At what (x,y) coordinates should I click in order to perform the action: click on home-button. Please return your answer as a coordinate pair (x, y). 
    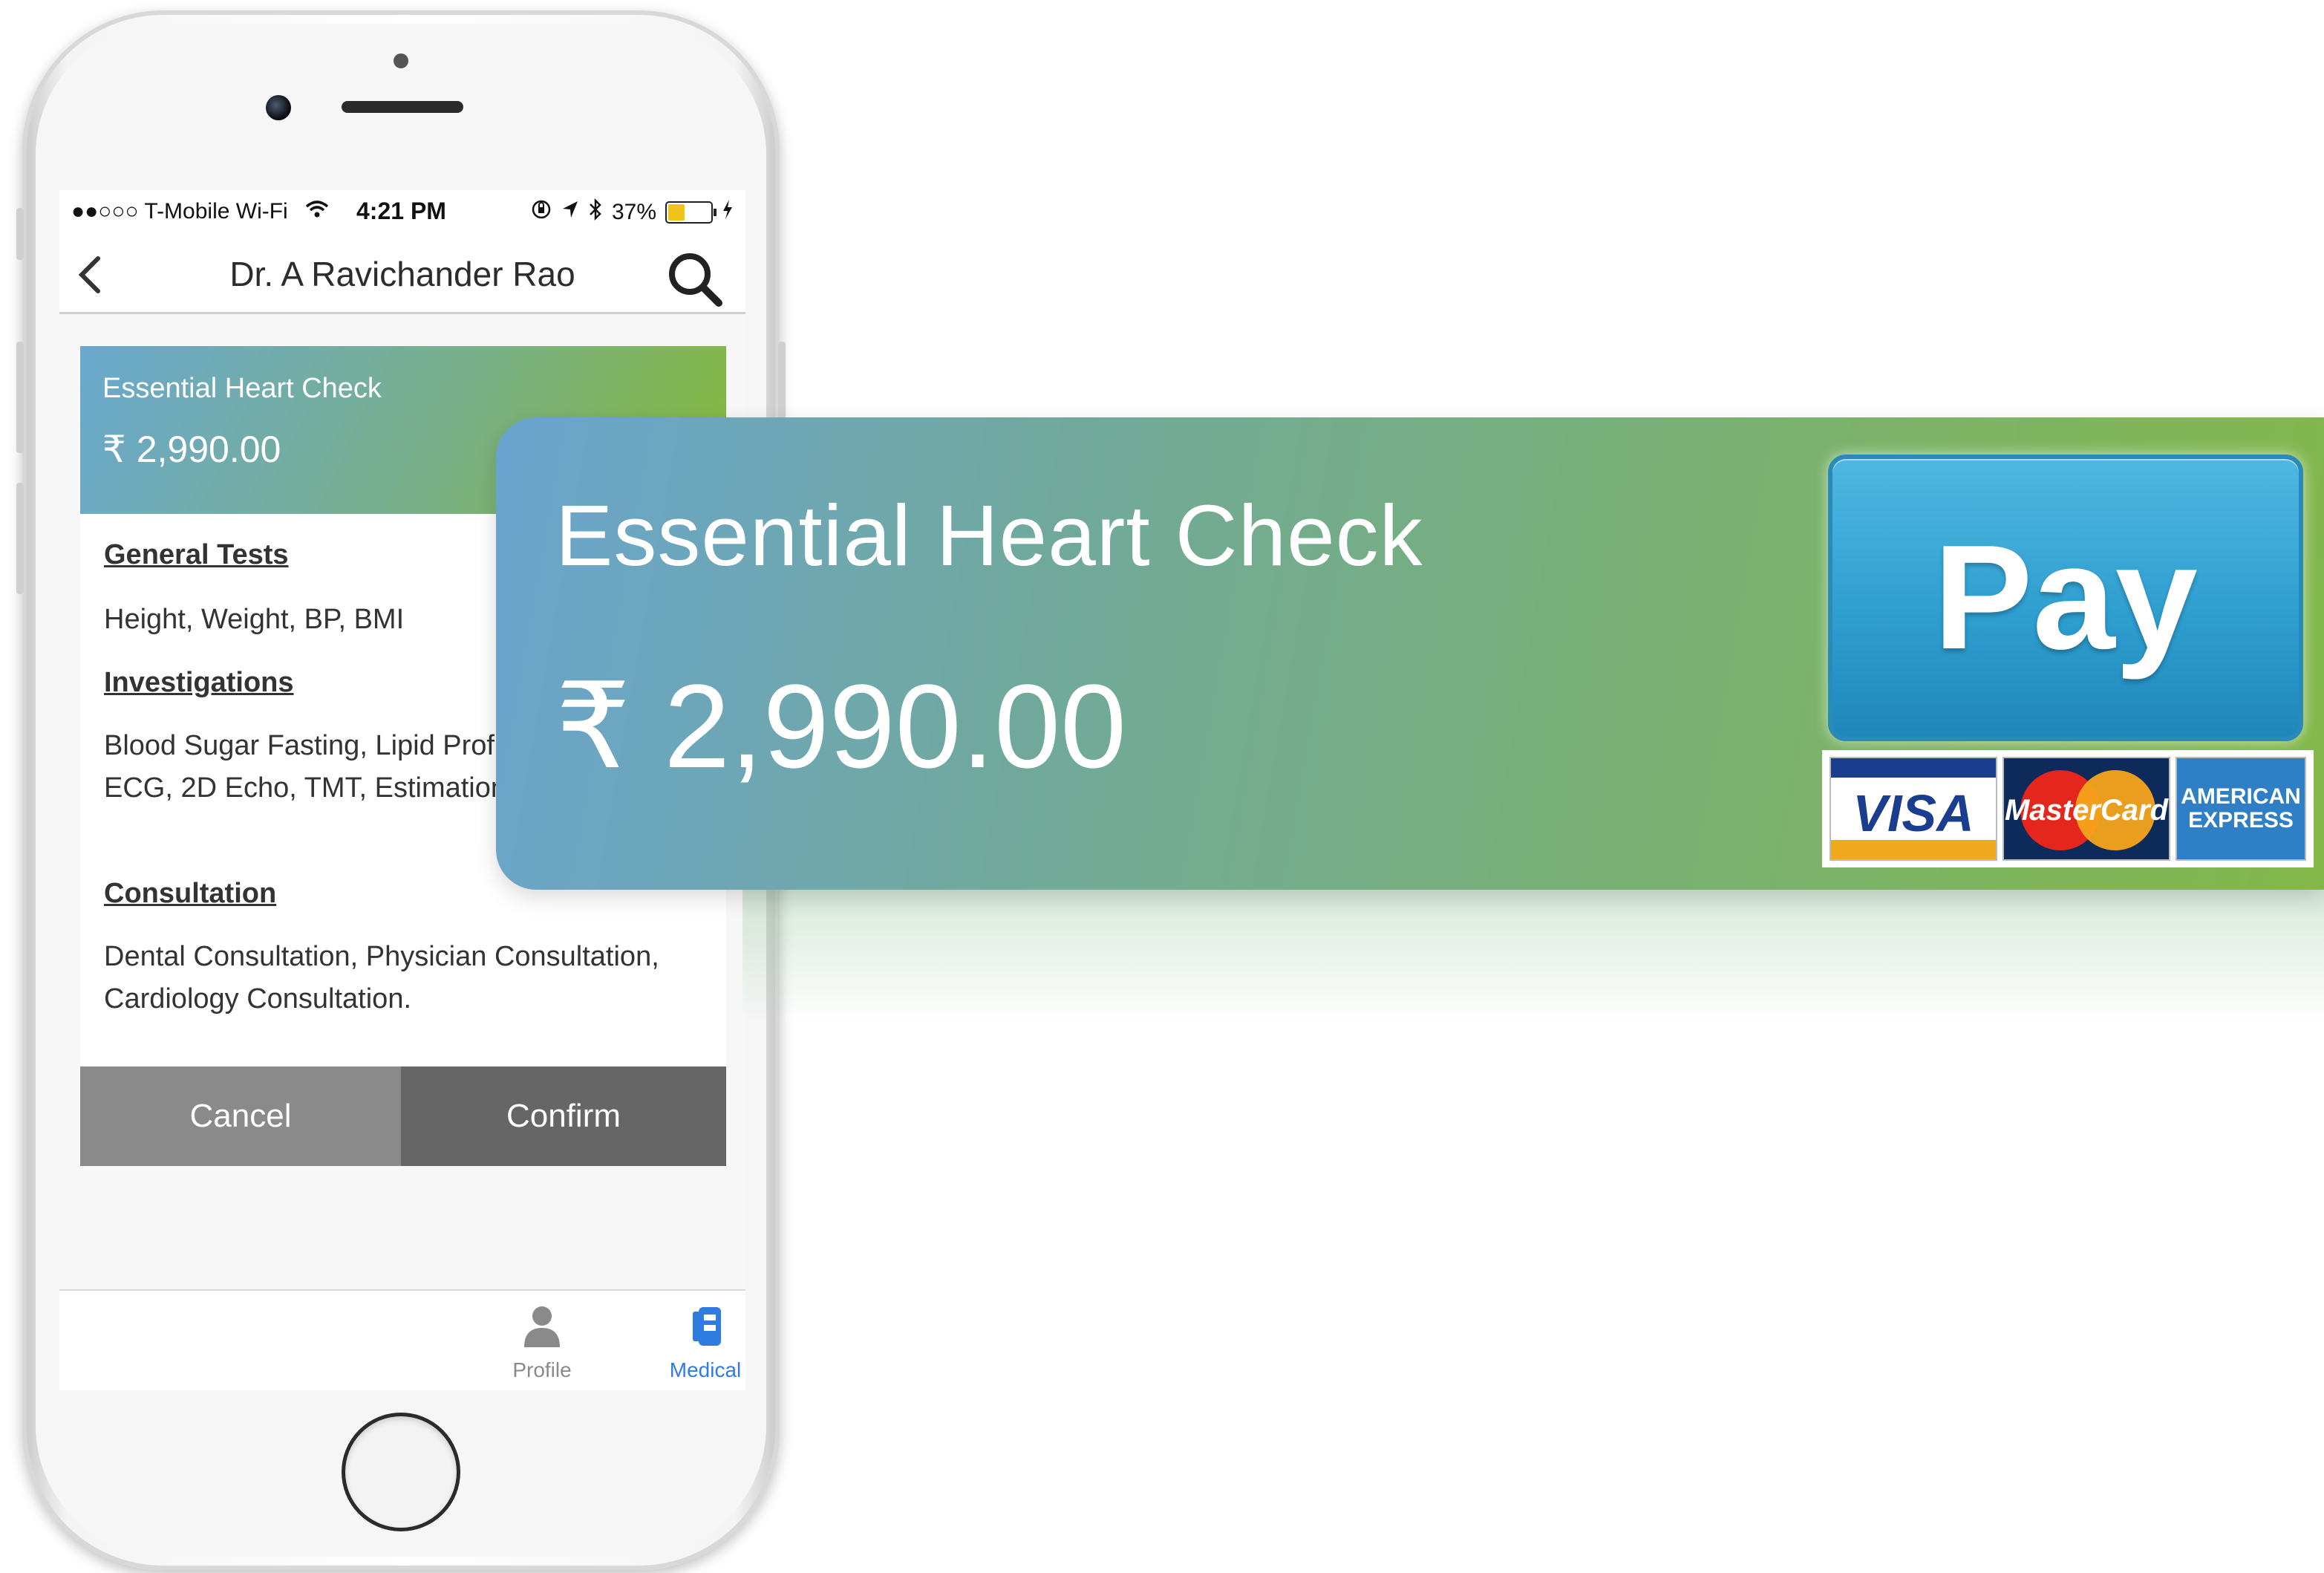
    Looking at the image, I should click on (401, 1472).